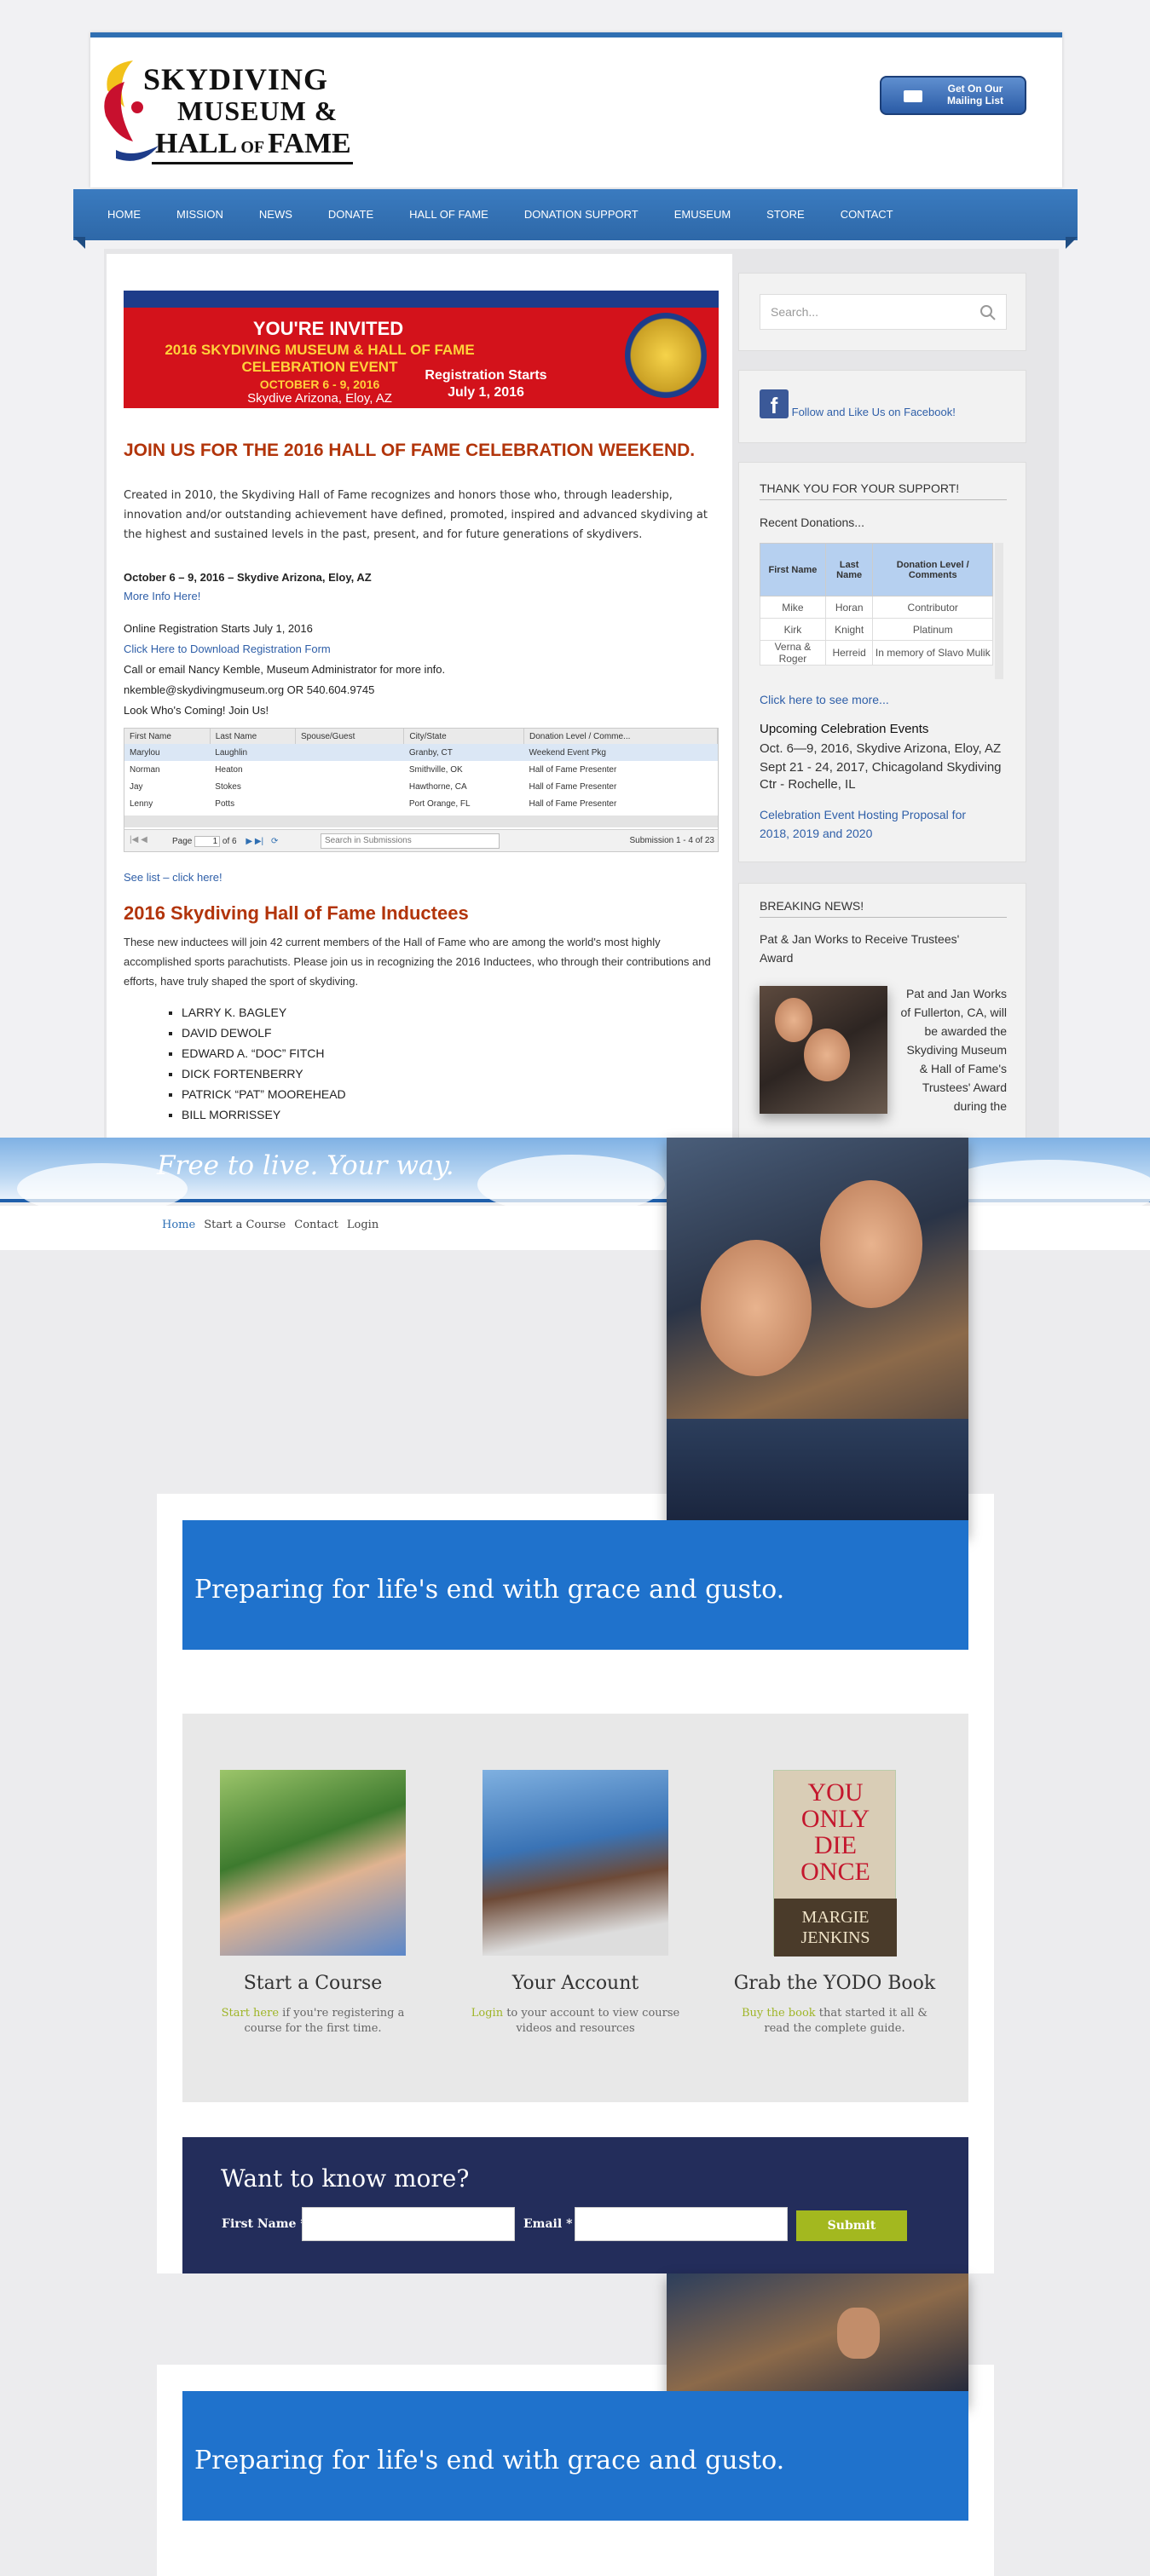 The height and width of the screenshot is (2576, 1150). Describe the element at coordinates (296, 913) in the screenshot. I see `inductees-heading: 2016 Skydiving Hall of Fame Inductees` at that location.